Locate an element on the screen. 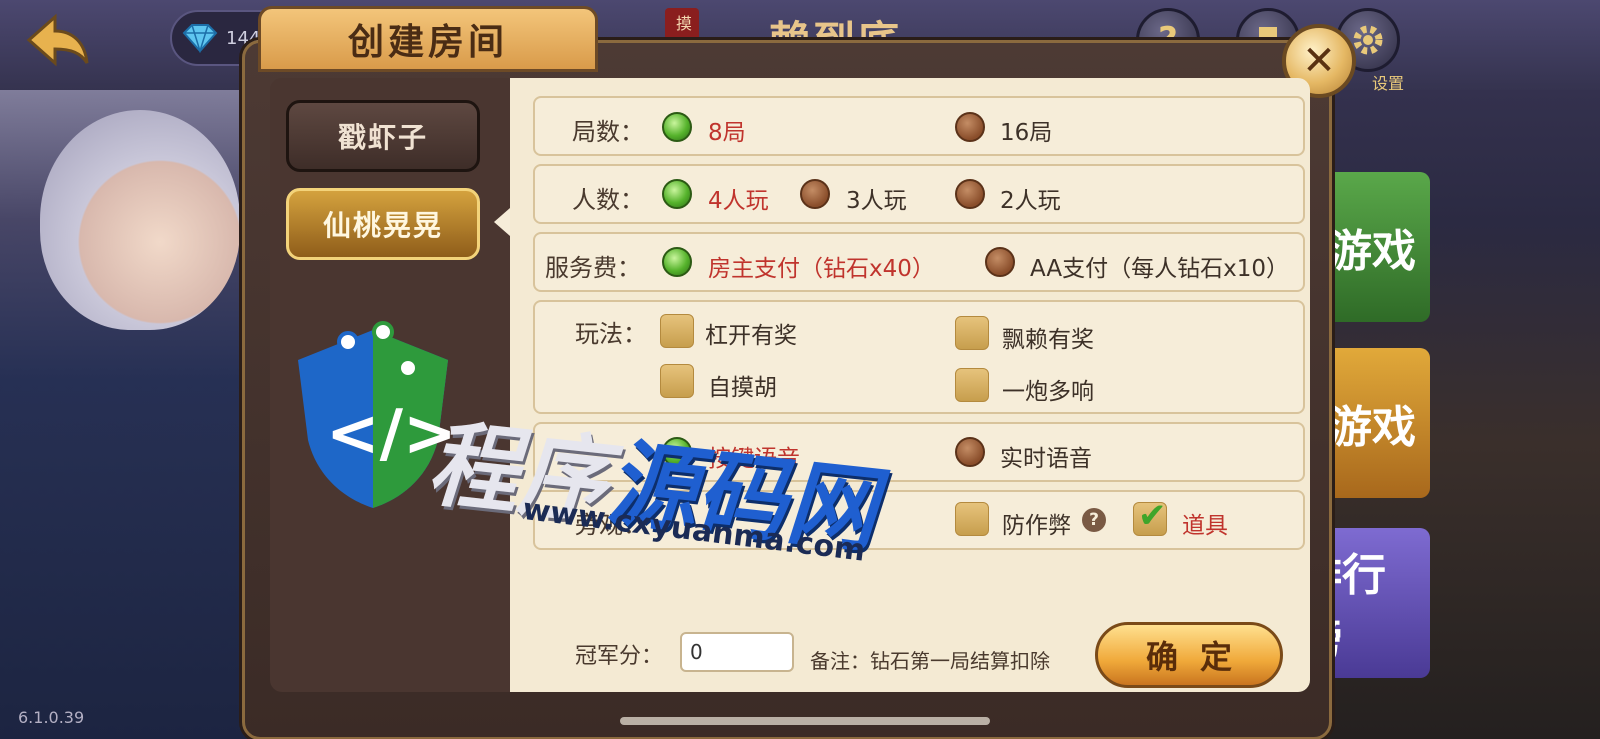 The width and height of the screenshot is (1600, 739). confirm-button: 确定 is located at coordinates (1189, 655).